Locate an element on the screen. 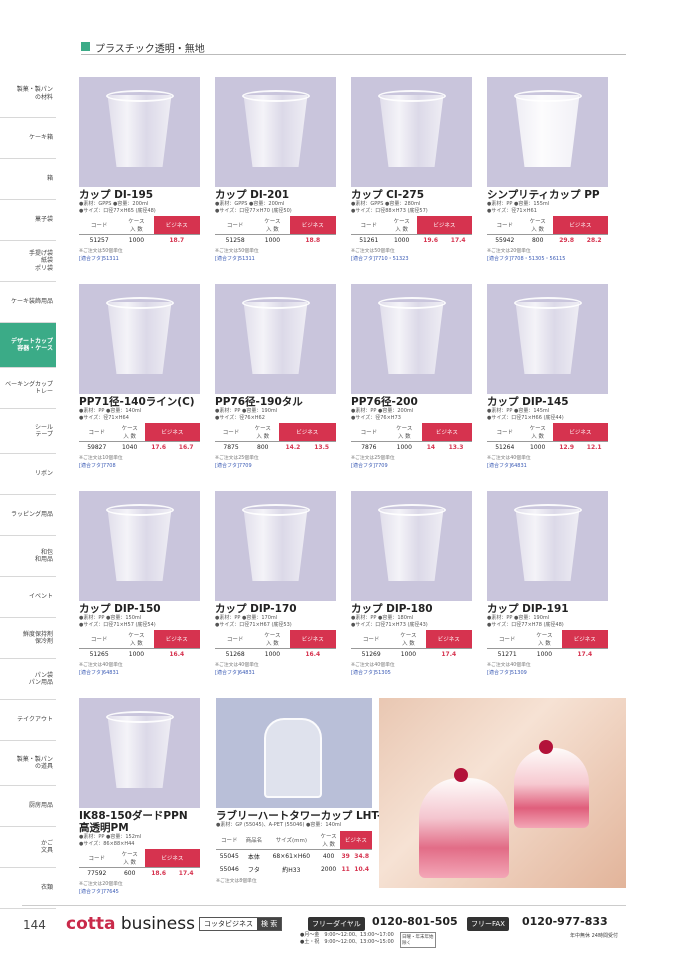 Image resolution: width=679 pixels, height=960 pixels. case-quantity: 2000 is located at coordinates (328, 869).